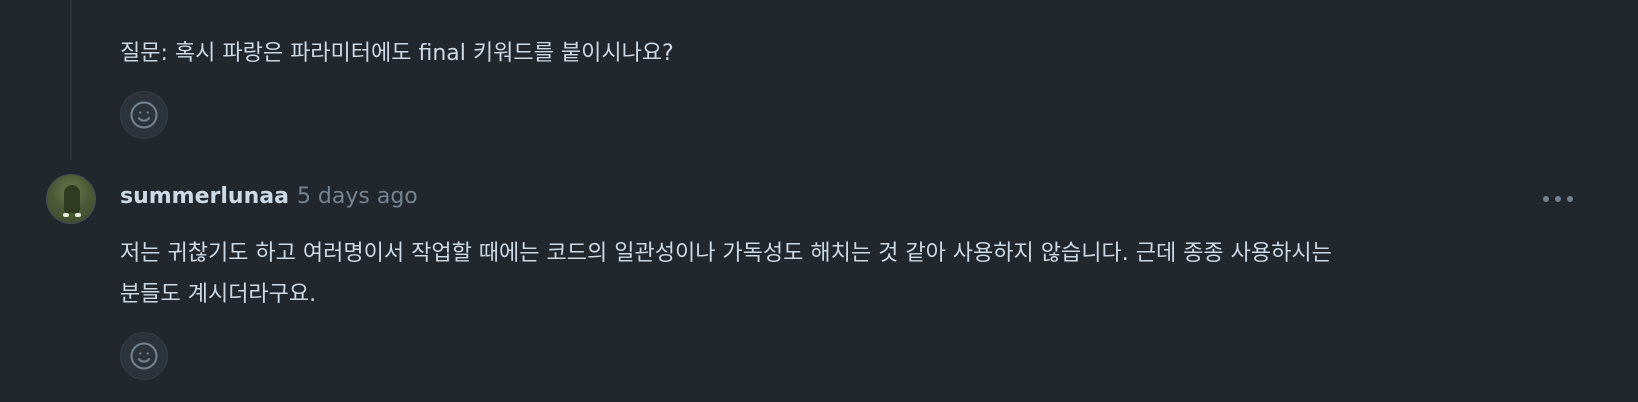 The image size is (1638, 402). I want to click on previous-comment-body: 질문: 혹시 파랑은 파라미터에도 final 키워드를 붙이시나요?, so click(397, 53).